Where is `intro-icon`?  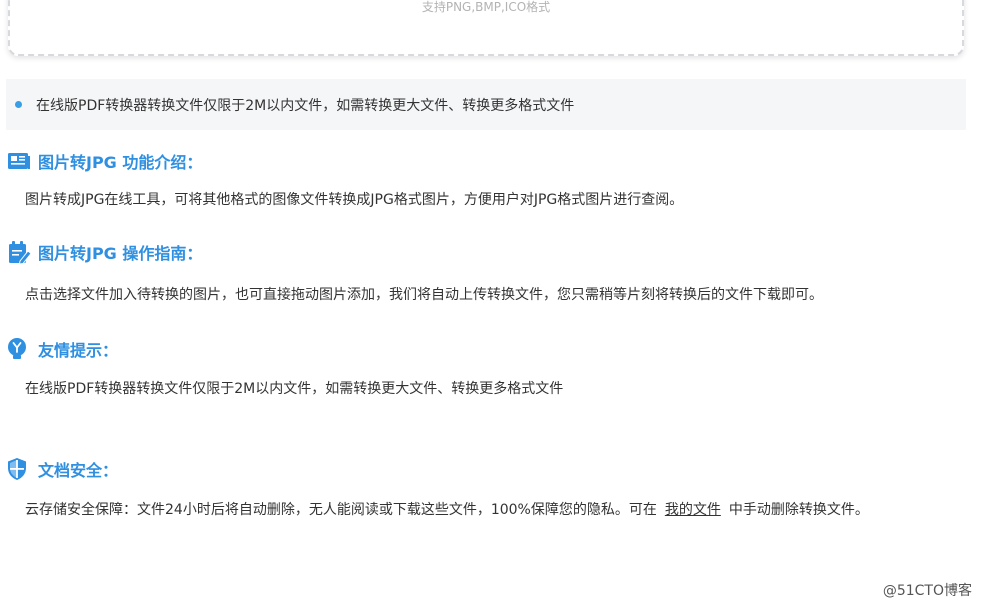 intro-icon is located at coordinates (19, 161).